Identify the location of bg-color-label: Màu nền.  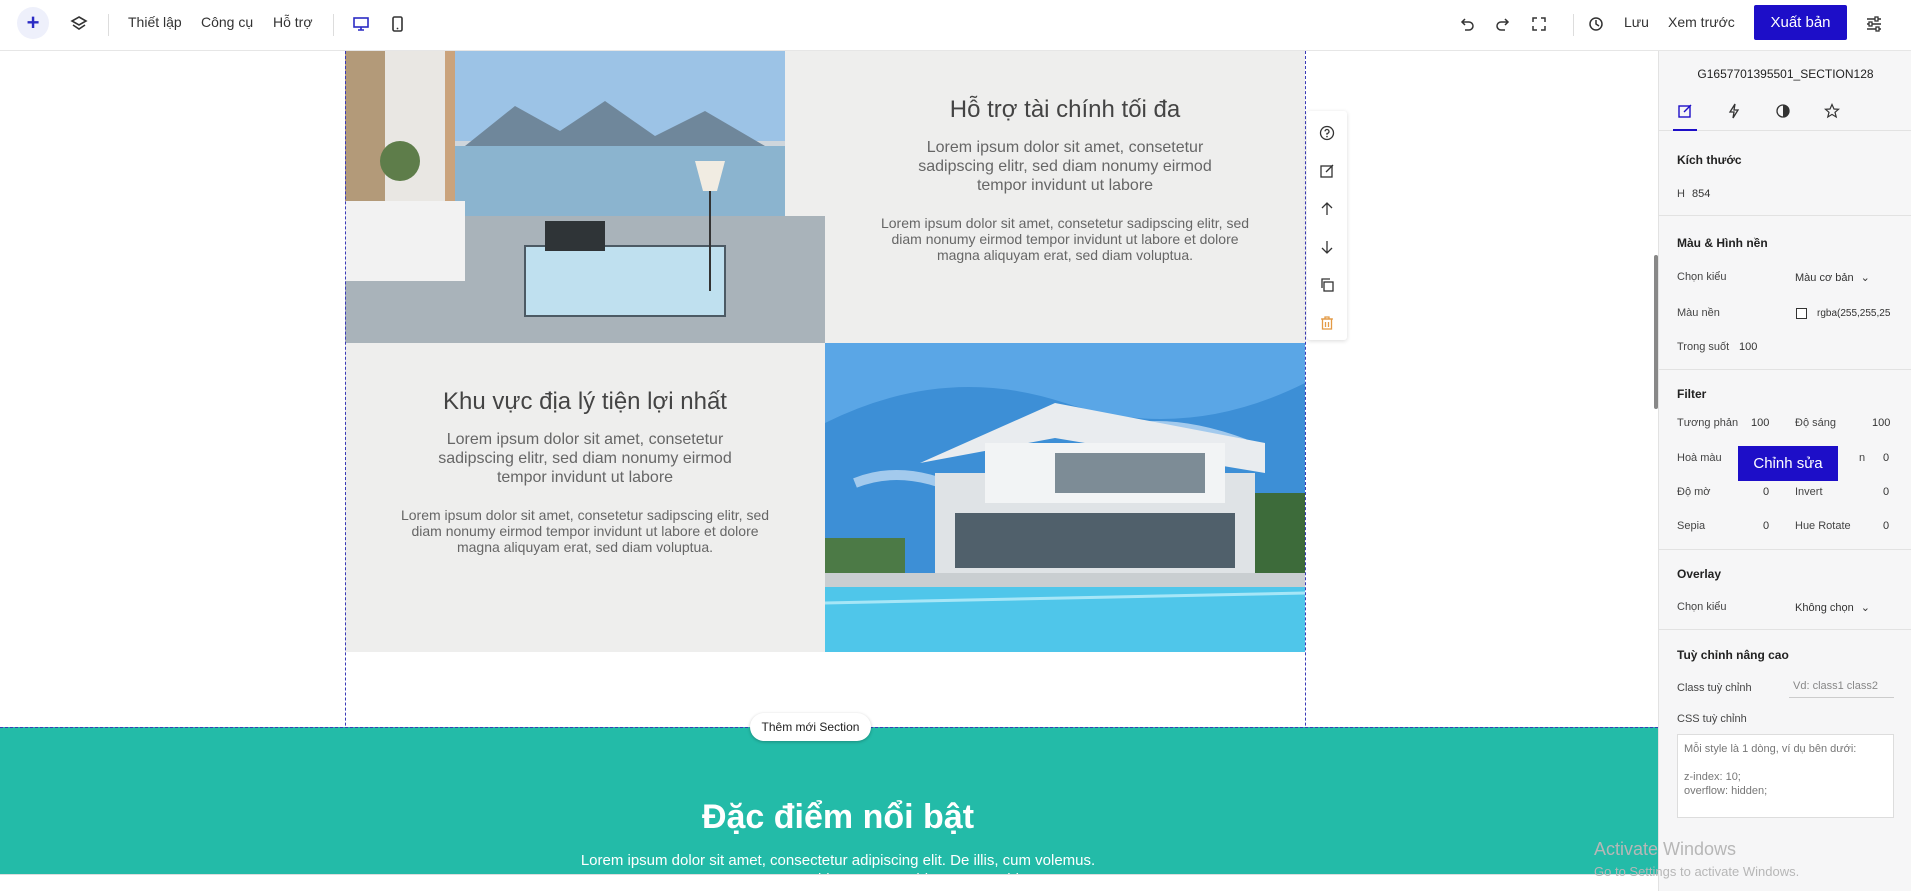
(1698, 313).